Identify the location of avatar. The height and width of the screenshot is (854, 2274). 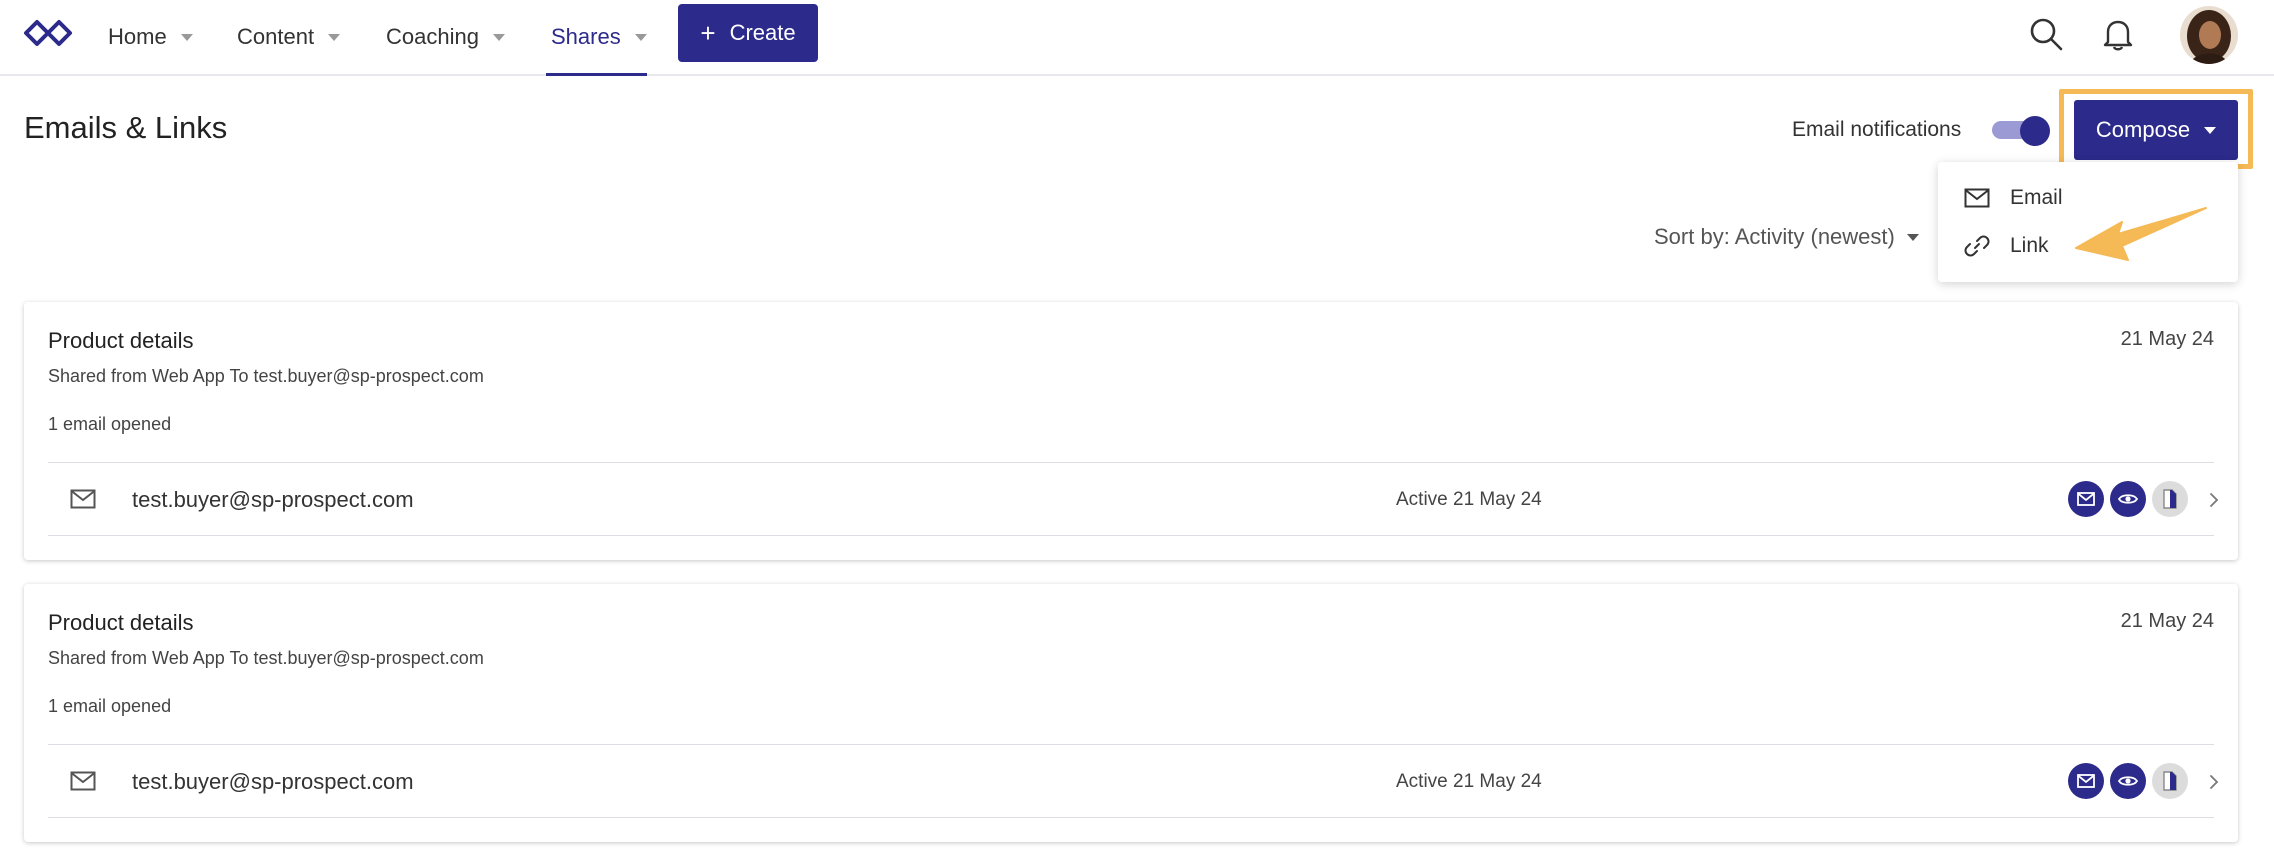
(2209, 35).